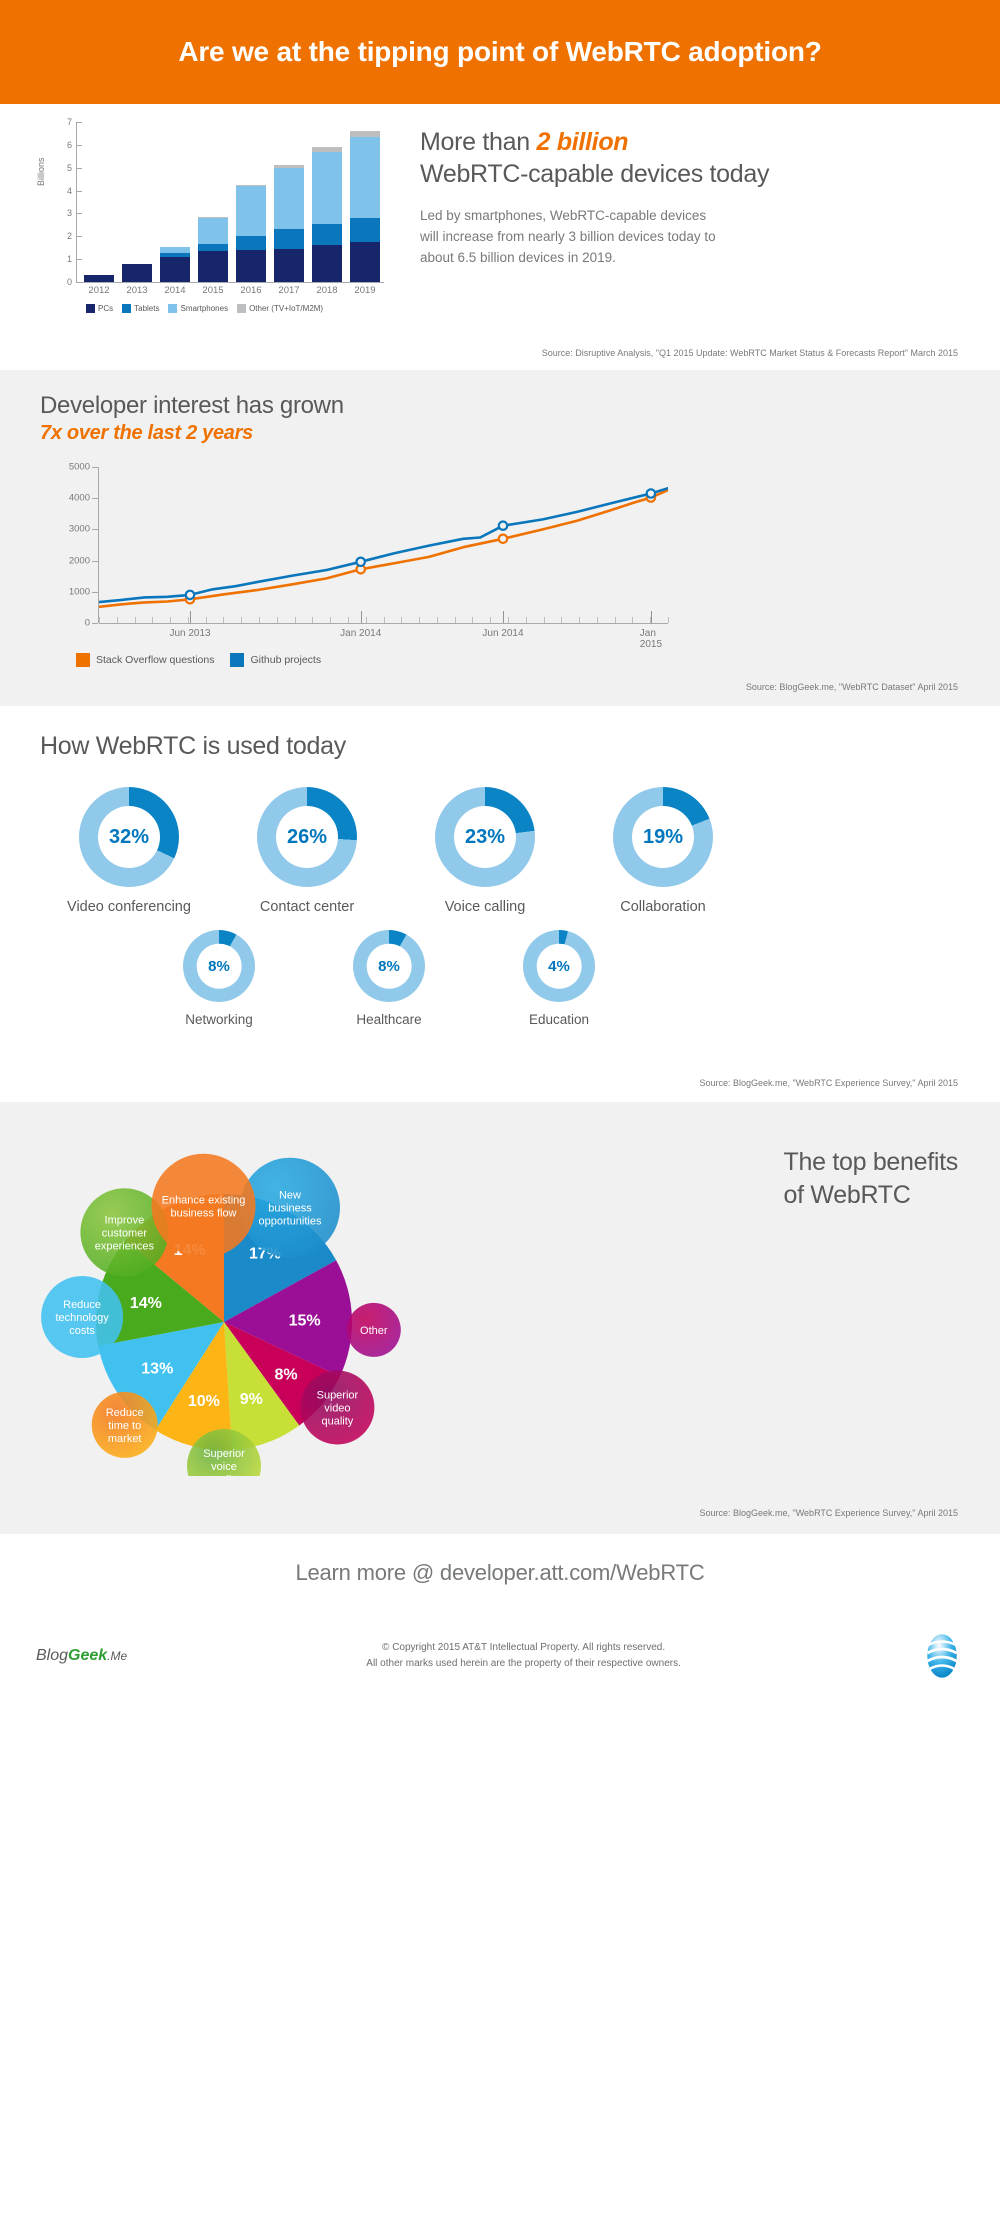 Image resolution: width=1000 pixels, height=2234 pixels. Describe the element at coordinates (219, 979) in the screenshot. I see `donut-cell: 8% Networking` at that location.